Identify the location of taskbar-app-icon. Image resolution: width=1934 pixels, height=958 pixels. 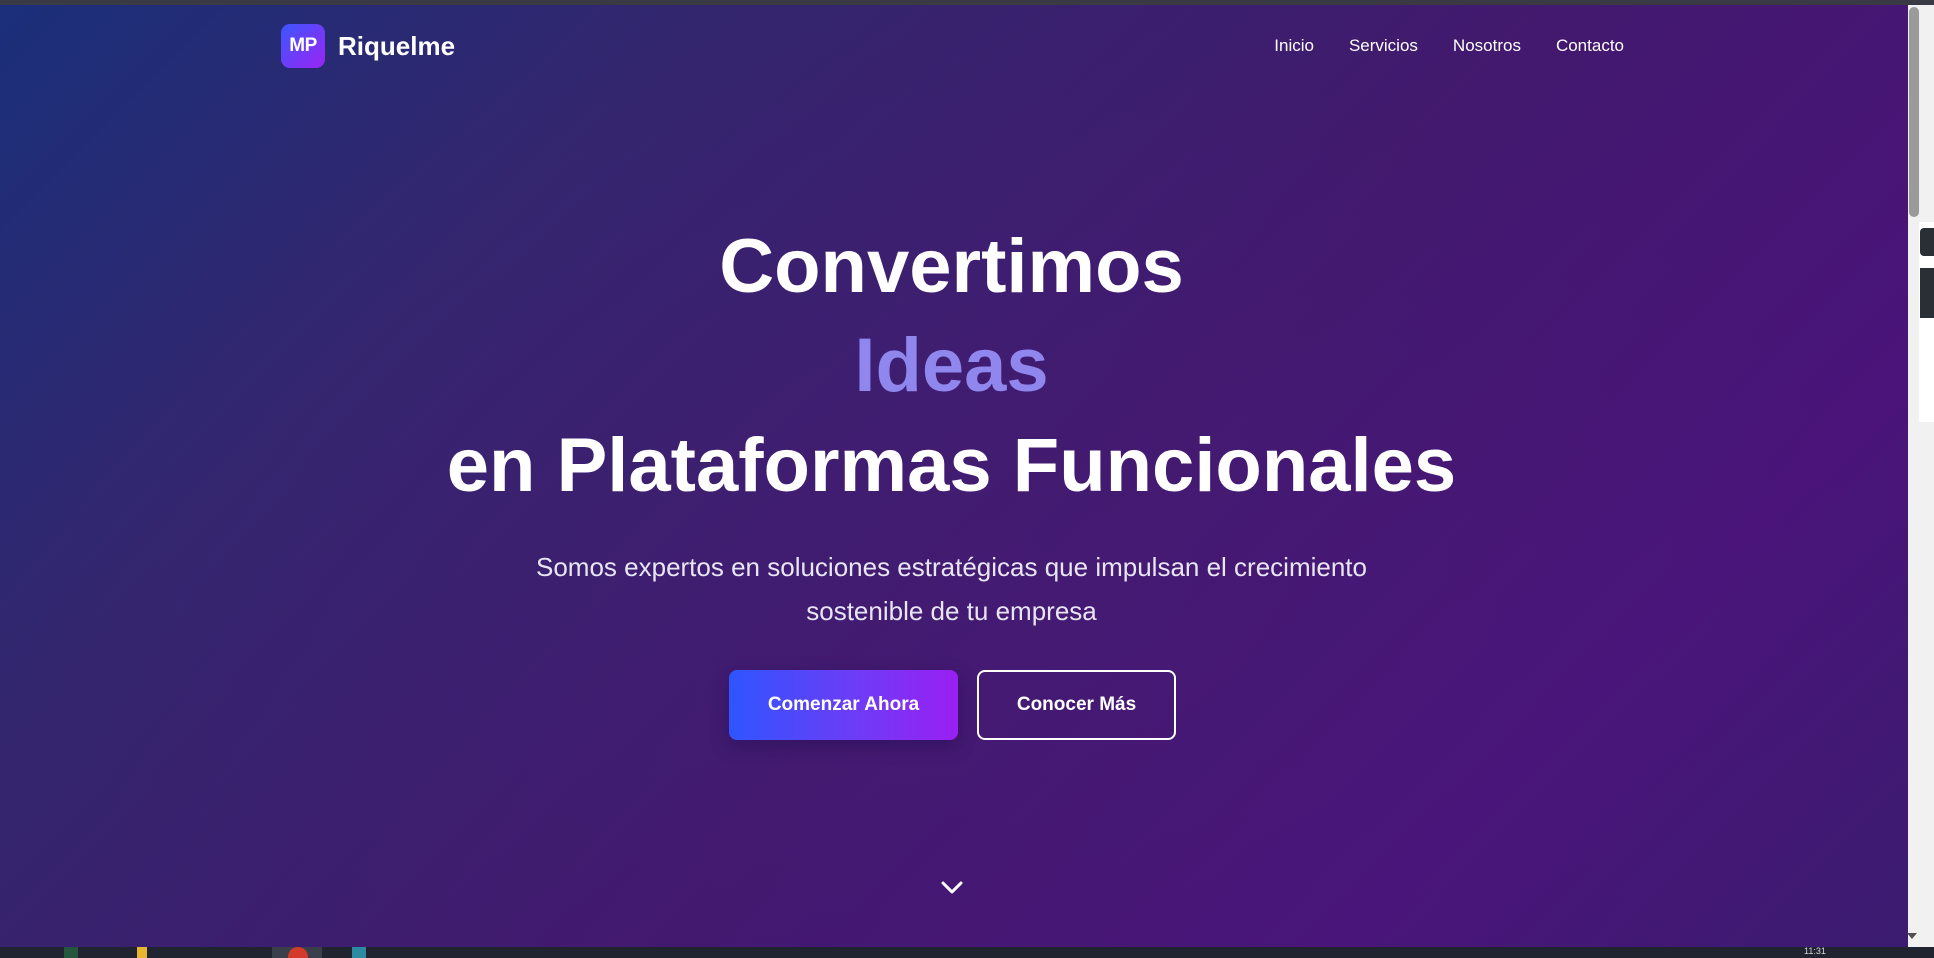
(71, 952).